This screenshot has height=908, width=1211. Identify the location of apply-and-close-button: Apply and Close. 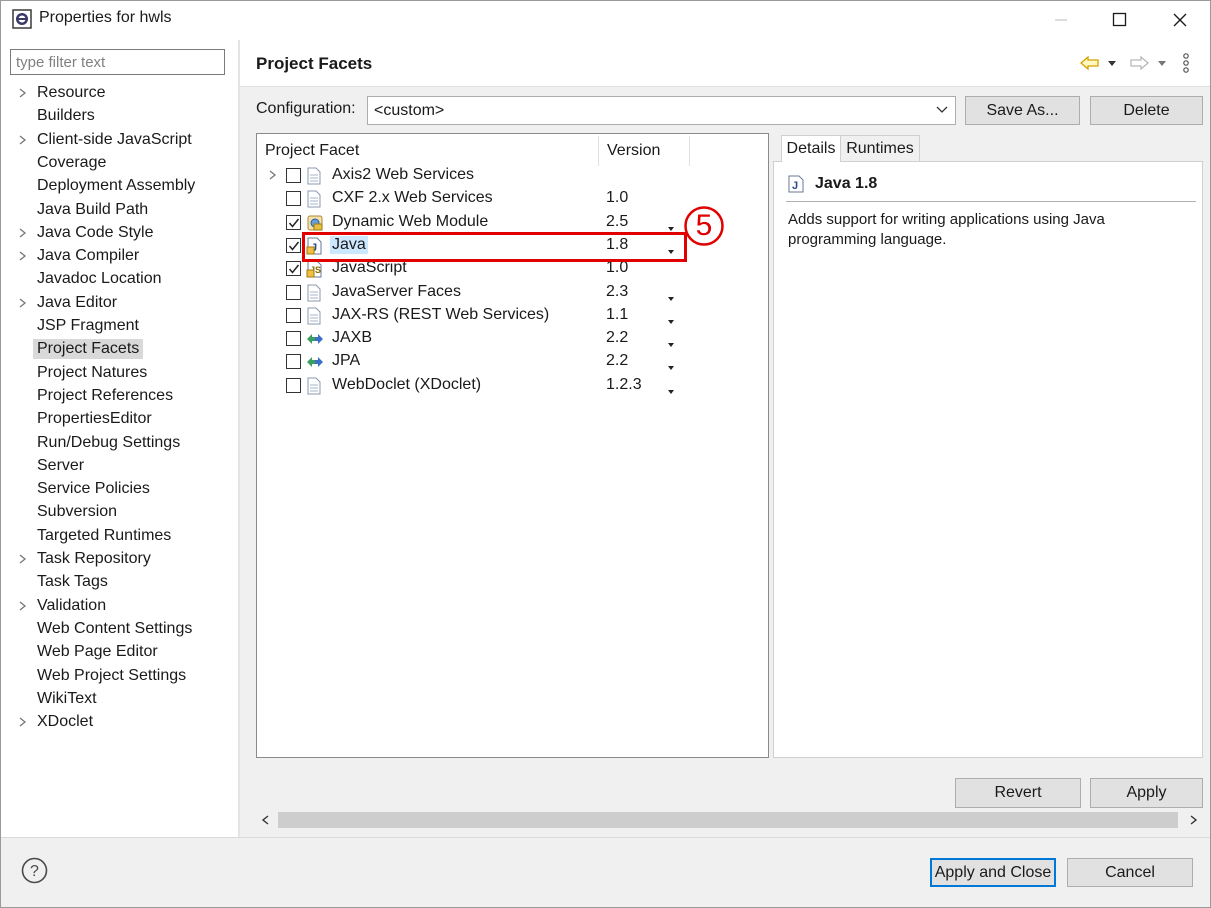
(993, 872).